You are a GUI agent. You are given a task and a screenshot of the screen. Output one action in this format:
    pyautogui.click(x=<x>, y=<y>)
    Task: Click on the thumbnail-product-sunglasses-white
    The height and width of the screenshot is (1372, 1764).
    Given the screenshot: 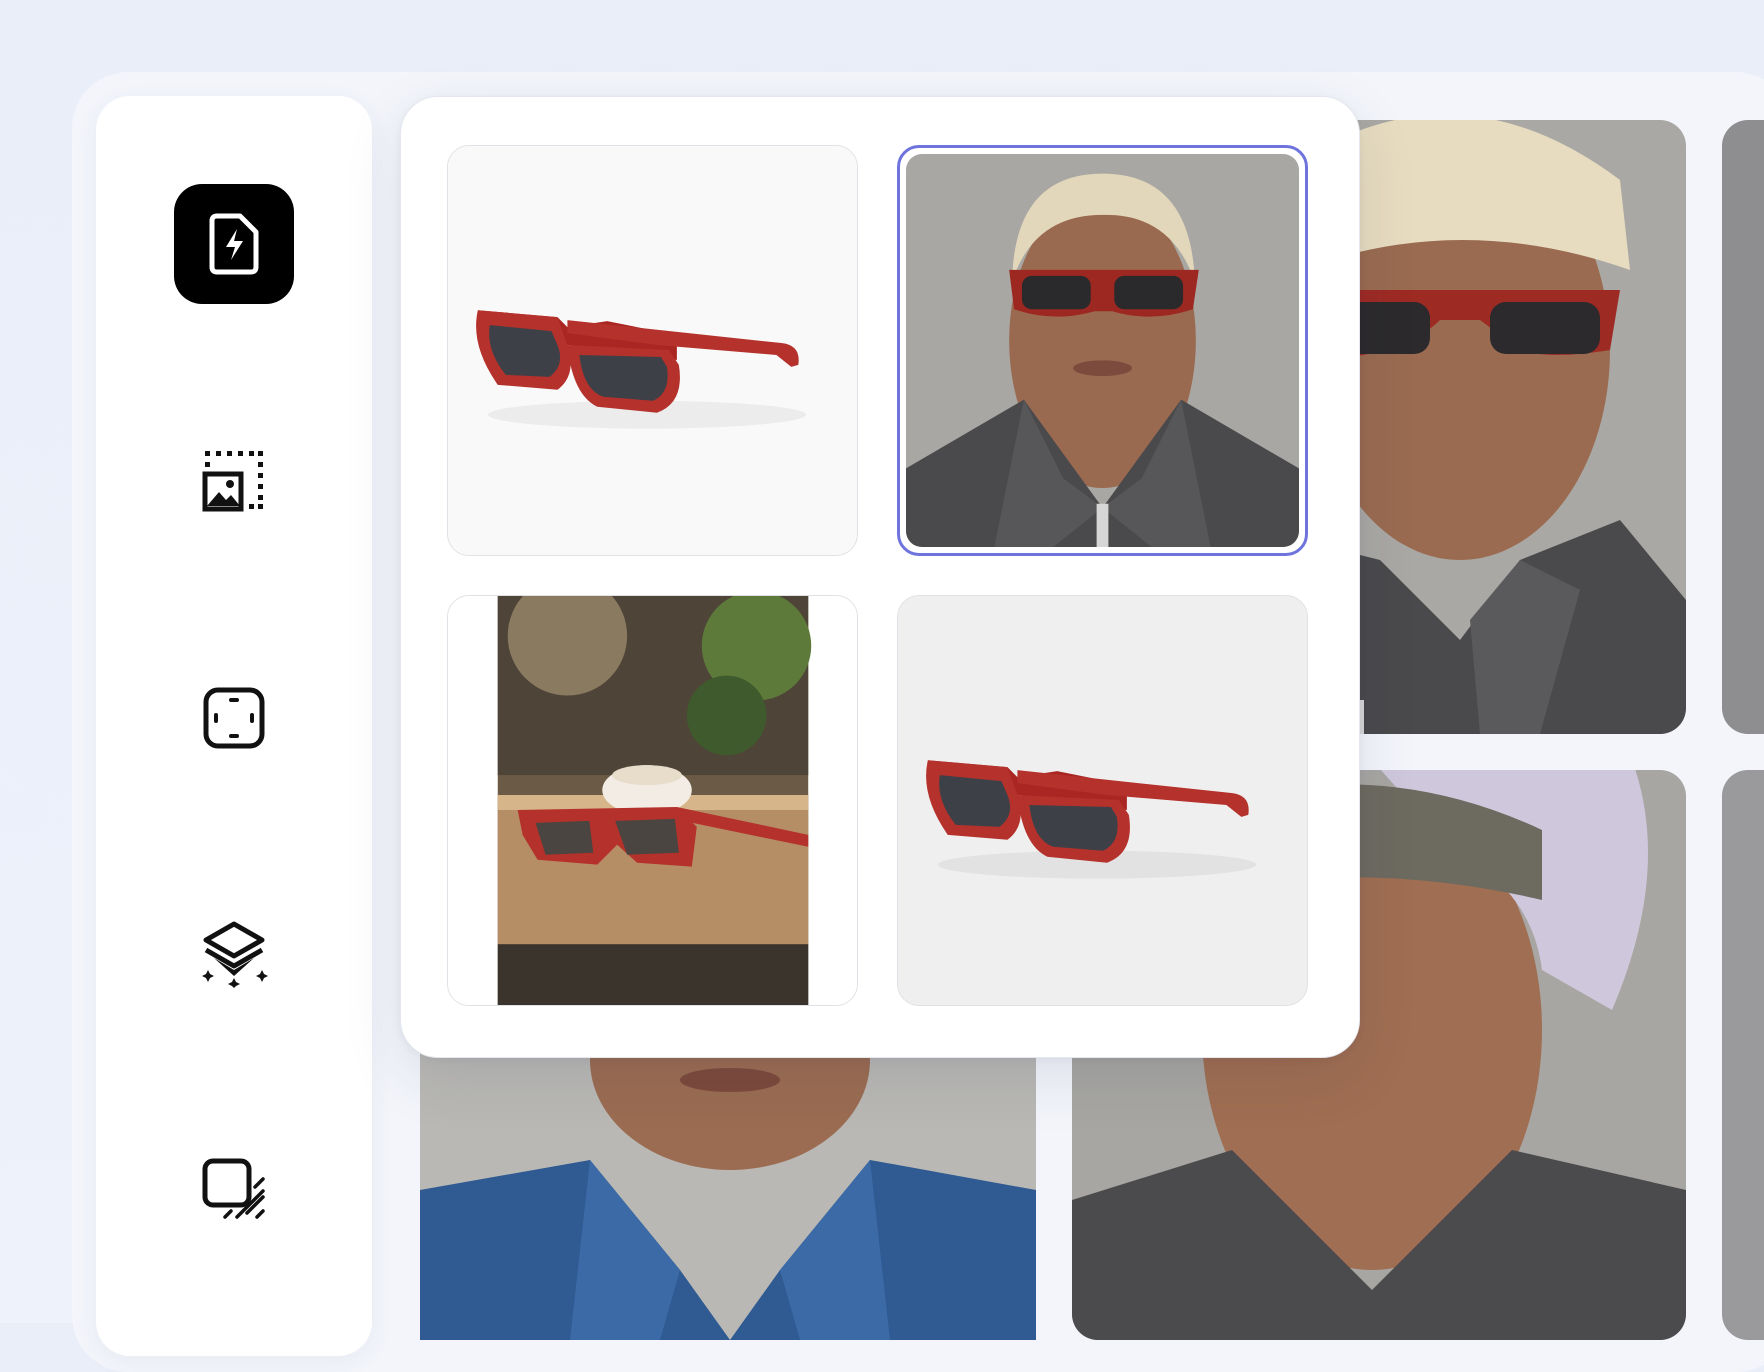 What is the action you would take?
    pyautogui.click(x=652, y=350)
    